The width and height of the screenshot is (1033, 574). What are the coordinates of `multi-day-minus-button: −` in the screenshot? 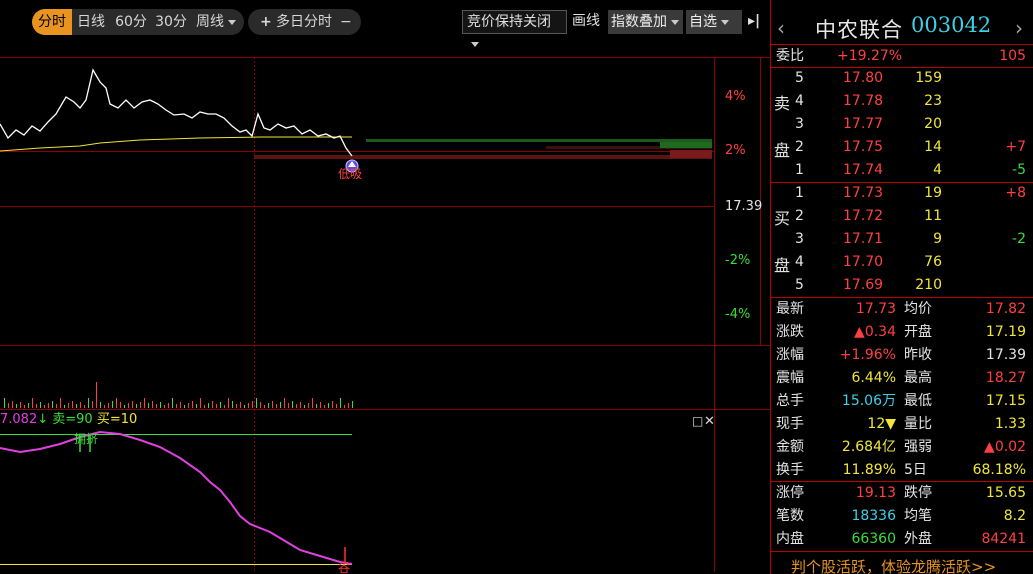 It's located at (346, 22).